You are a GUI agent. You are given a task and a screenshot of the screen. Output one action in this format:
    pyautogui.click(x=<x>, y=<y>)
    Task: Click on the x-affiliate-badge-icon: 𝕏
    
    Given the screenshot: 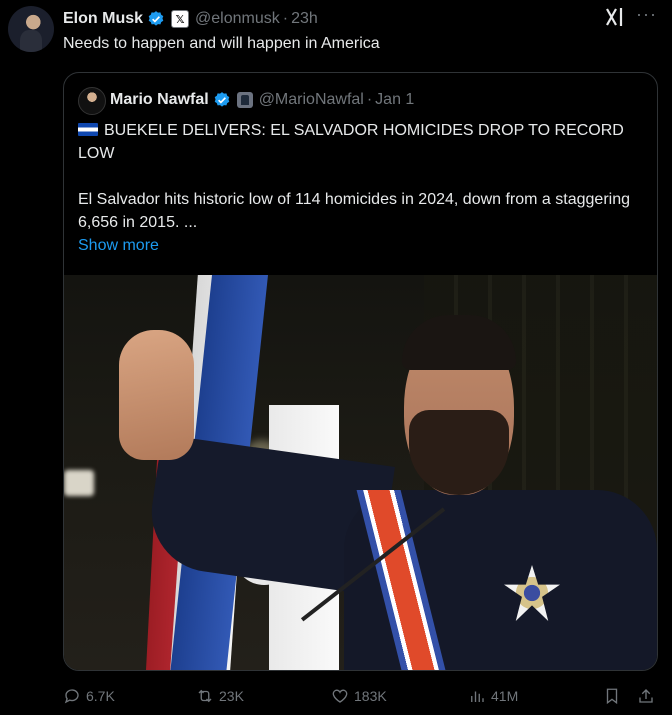 What is the action you would take?
    pyautogui.click(x=180, y=19)
    